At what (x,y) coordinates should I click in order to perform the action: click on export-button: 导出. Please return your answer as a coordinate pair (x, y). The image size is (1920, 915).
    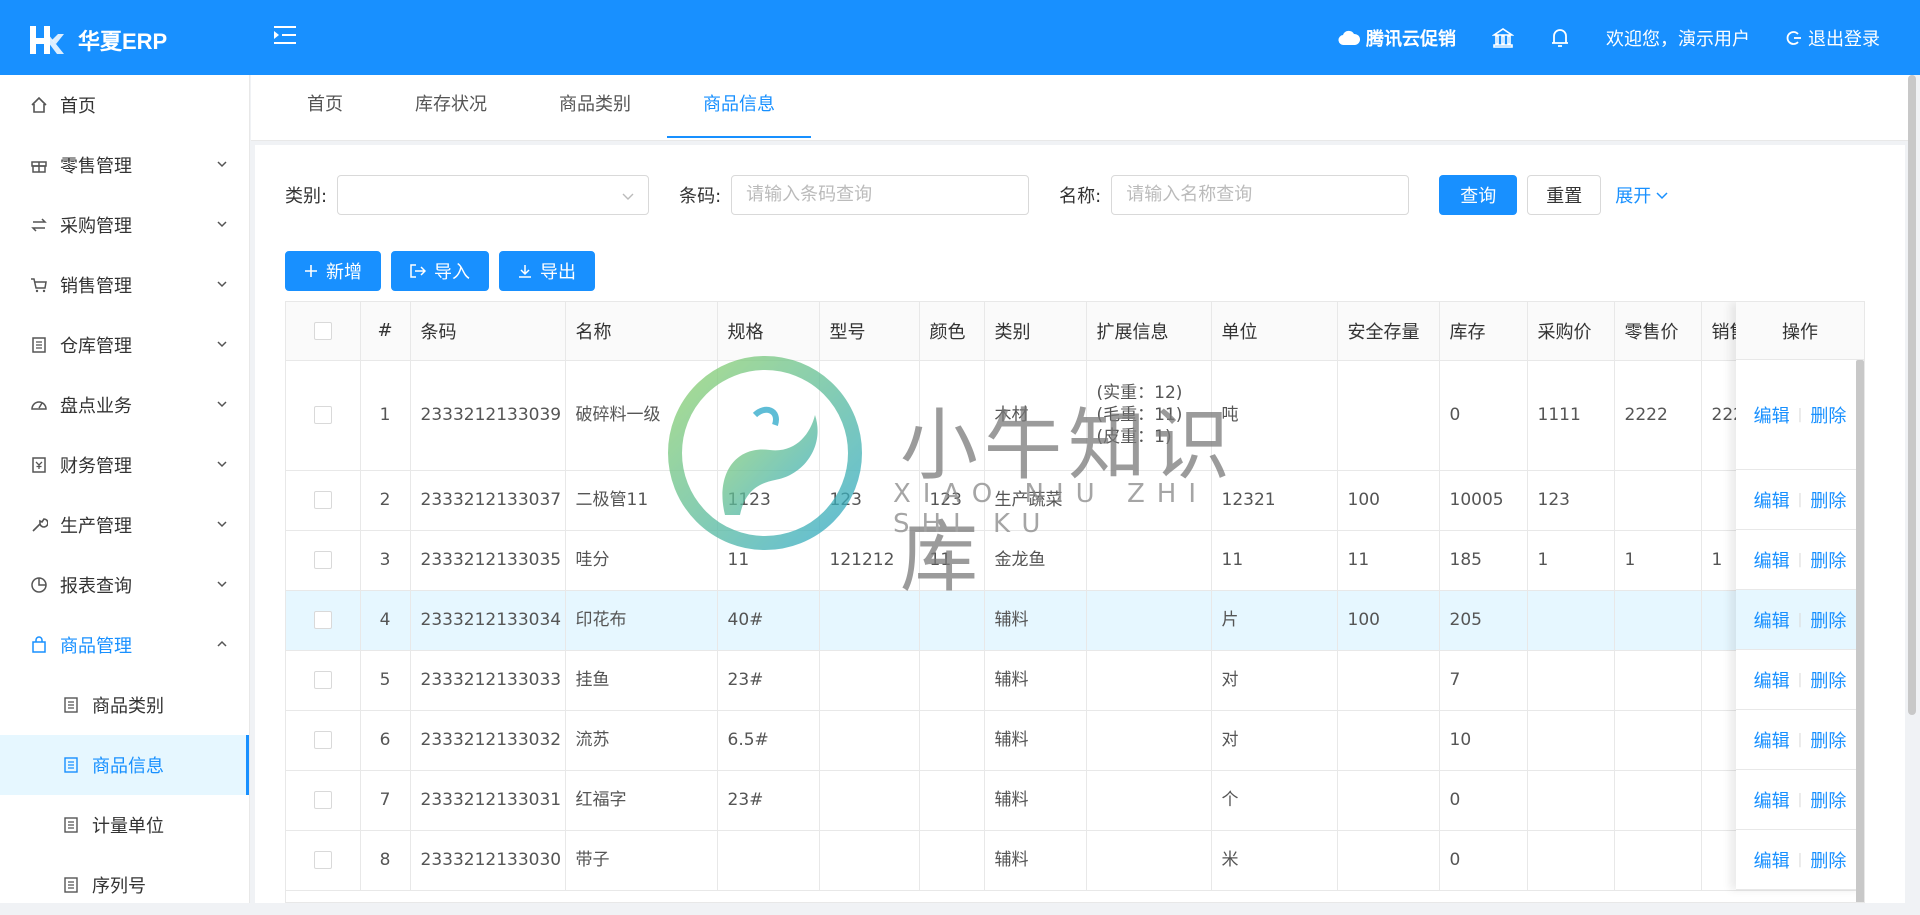
    Looking at the image, I should click on (547, 271).